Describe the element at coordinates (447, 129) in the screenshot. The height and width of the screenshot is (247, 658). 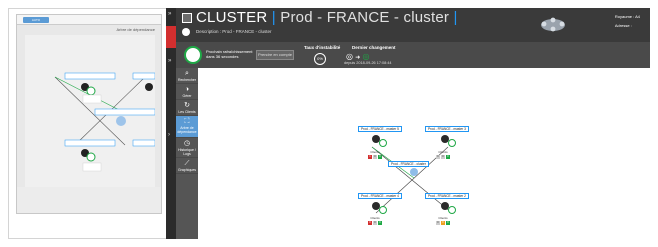
I see `graph-node-master-3: Prod - FRANCE - master 3` at that location.